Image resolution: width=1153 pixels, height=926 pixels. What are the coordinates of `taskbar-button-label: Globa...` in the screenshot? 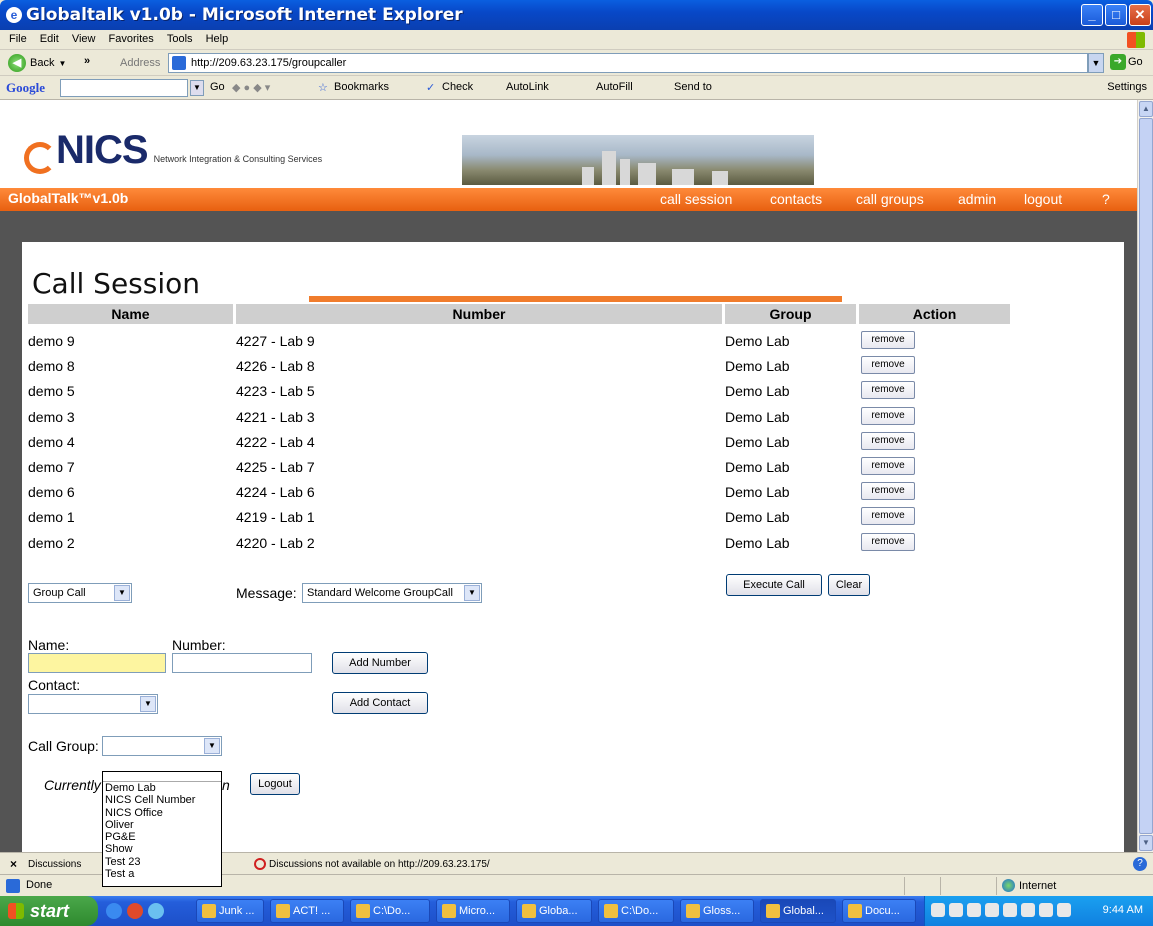 It's located at (558, 911).